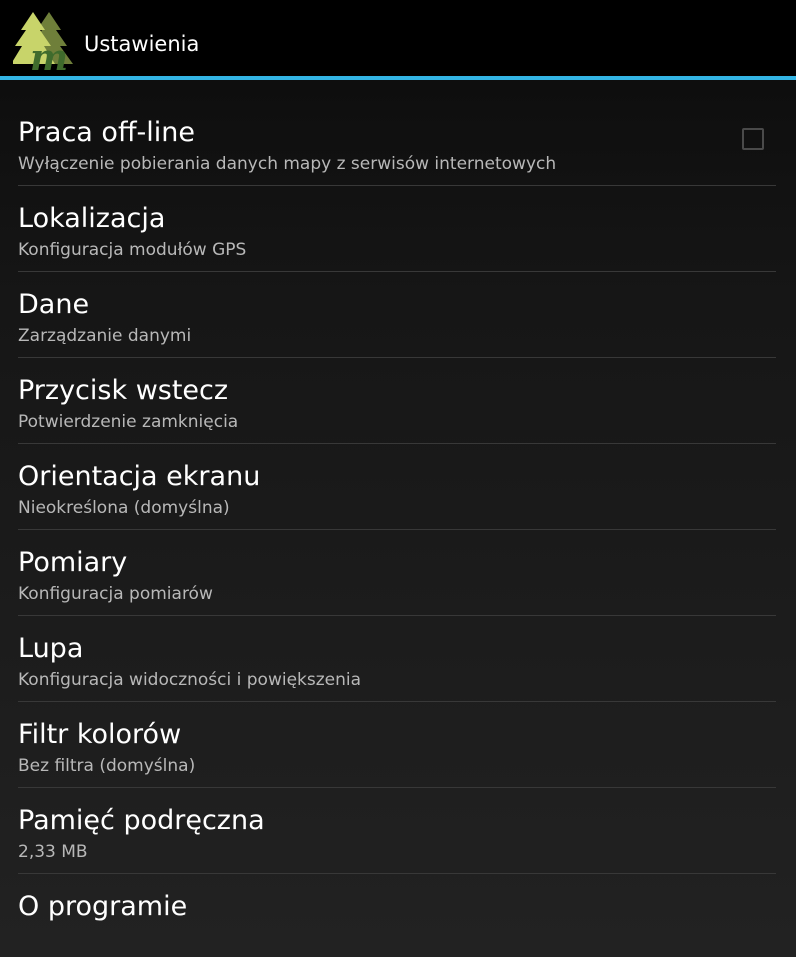  I want to click on action-bar: m Ustawienia, so click(398, 40).